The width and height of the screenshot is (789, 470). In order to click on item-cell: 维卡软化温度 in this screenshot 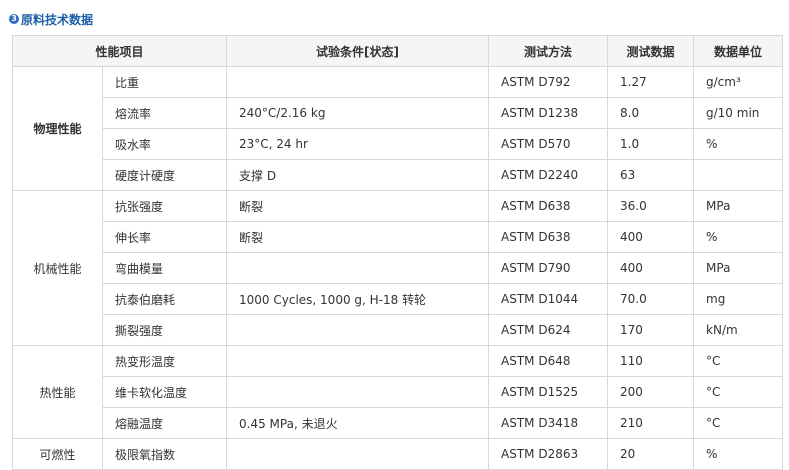, I will do `click(164, 392)`.